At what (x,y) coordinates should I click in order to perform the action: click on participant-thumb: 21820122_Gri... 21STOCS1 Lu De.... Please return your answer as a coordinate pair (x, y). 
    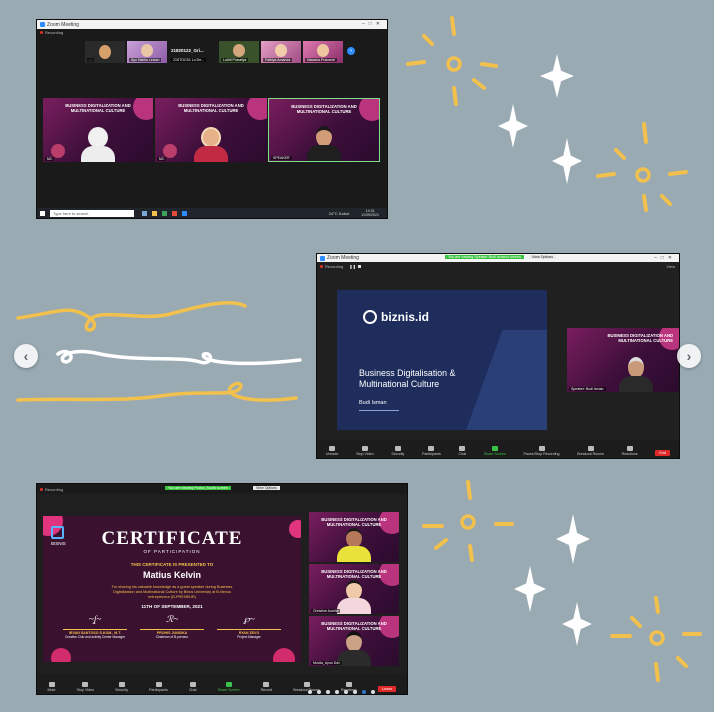
    Looking at the image, I should click on (193, 52).